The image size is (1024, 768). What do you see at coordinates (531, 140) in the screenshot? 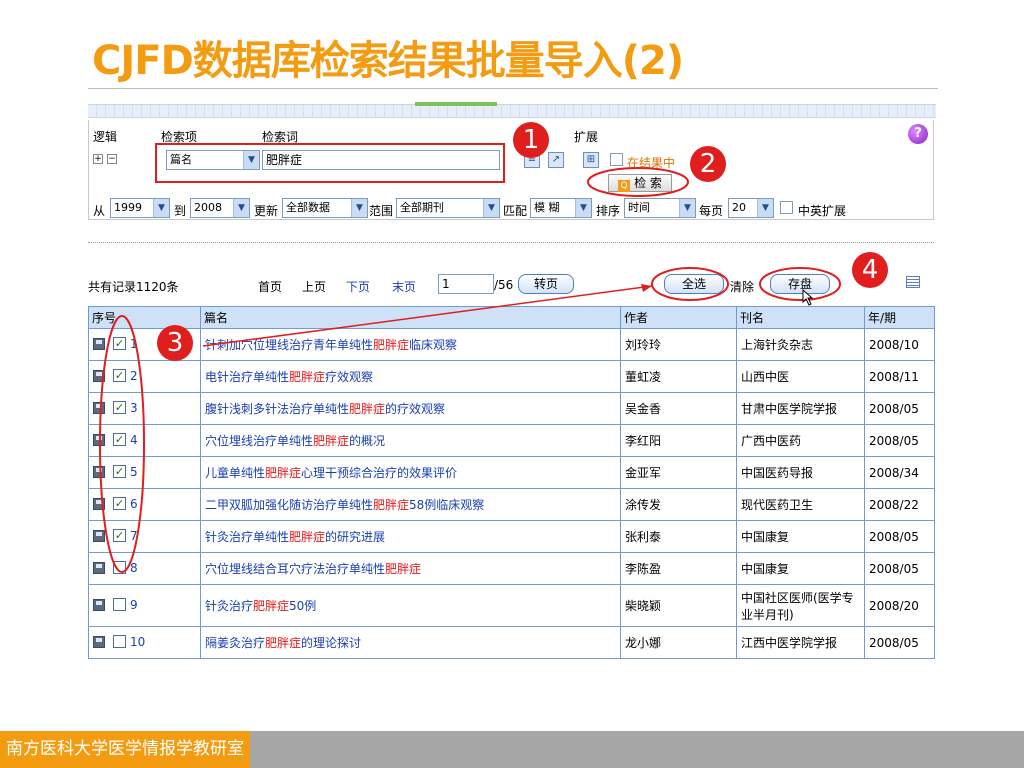
I see `annotation-badge-1: 1` at bounding box center [531, 140].